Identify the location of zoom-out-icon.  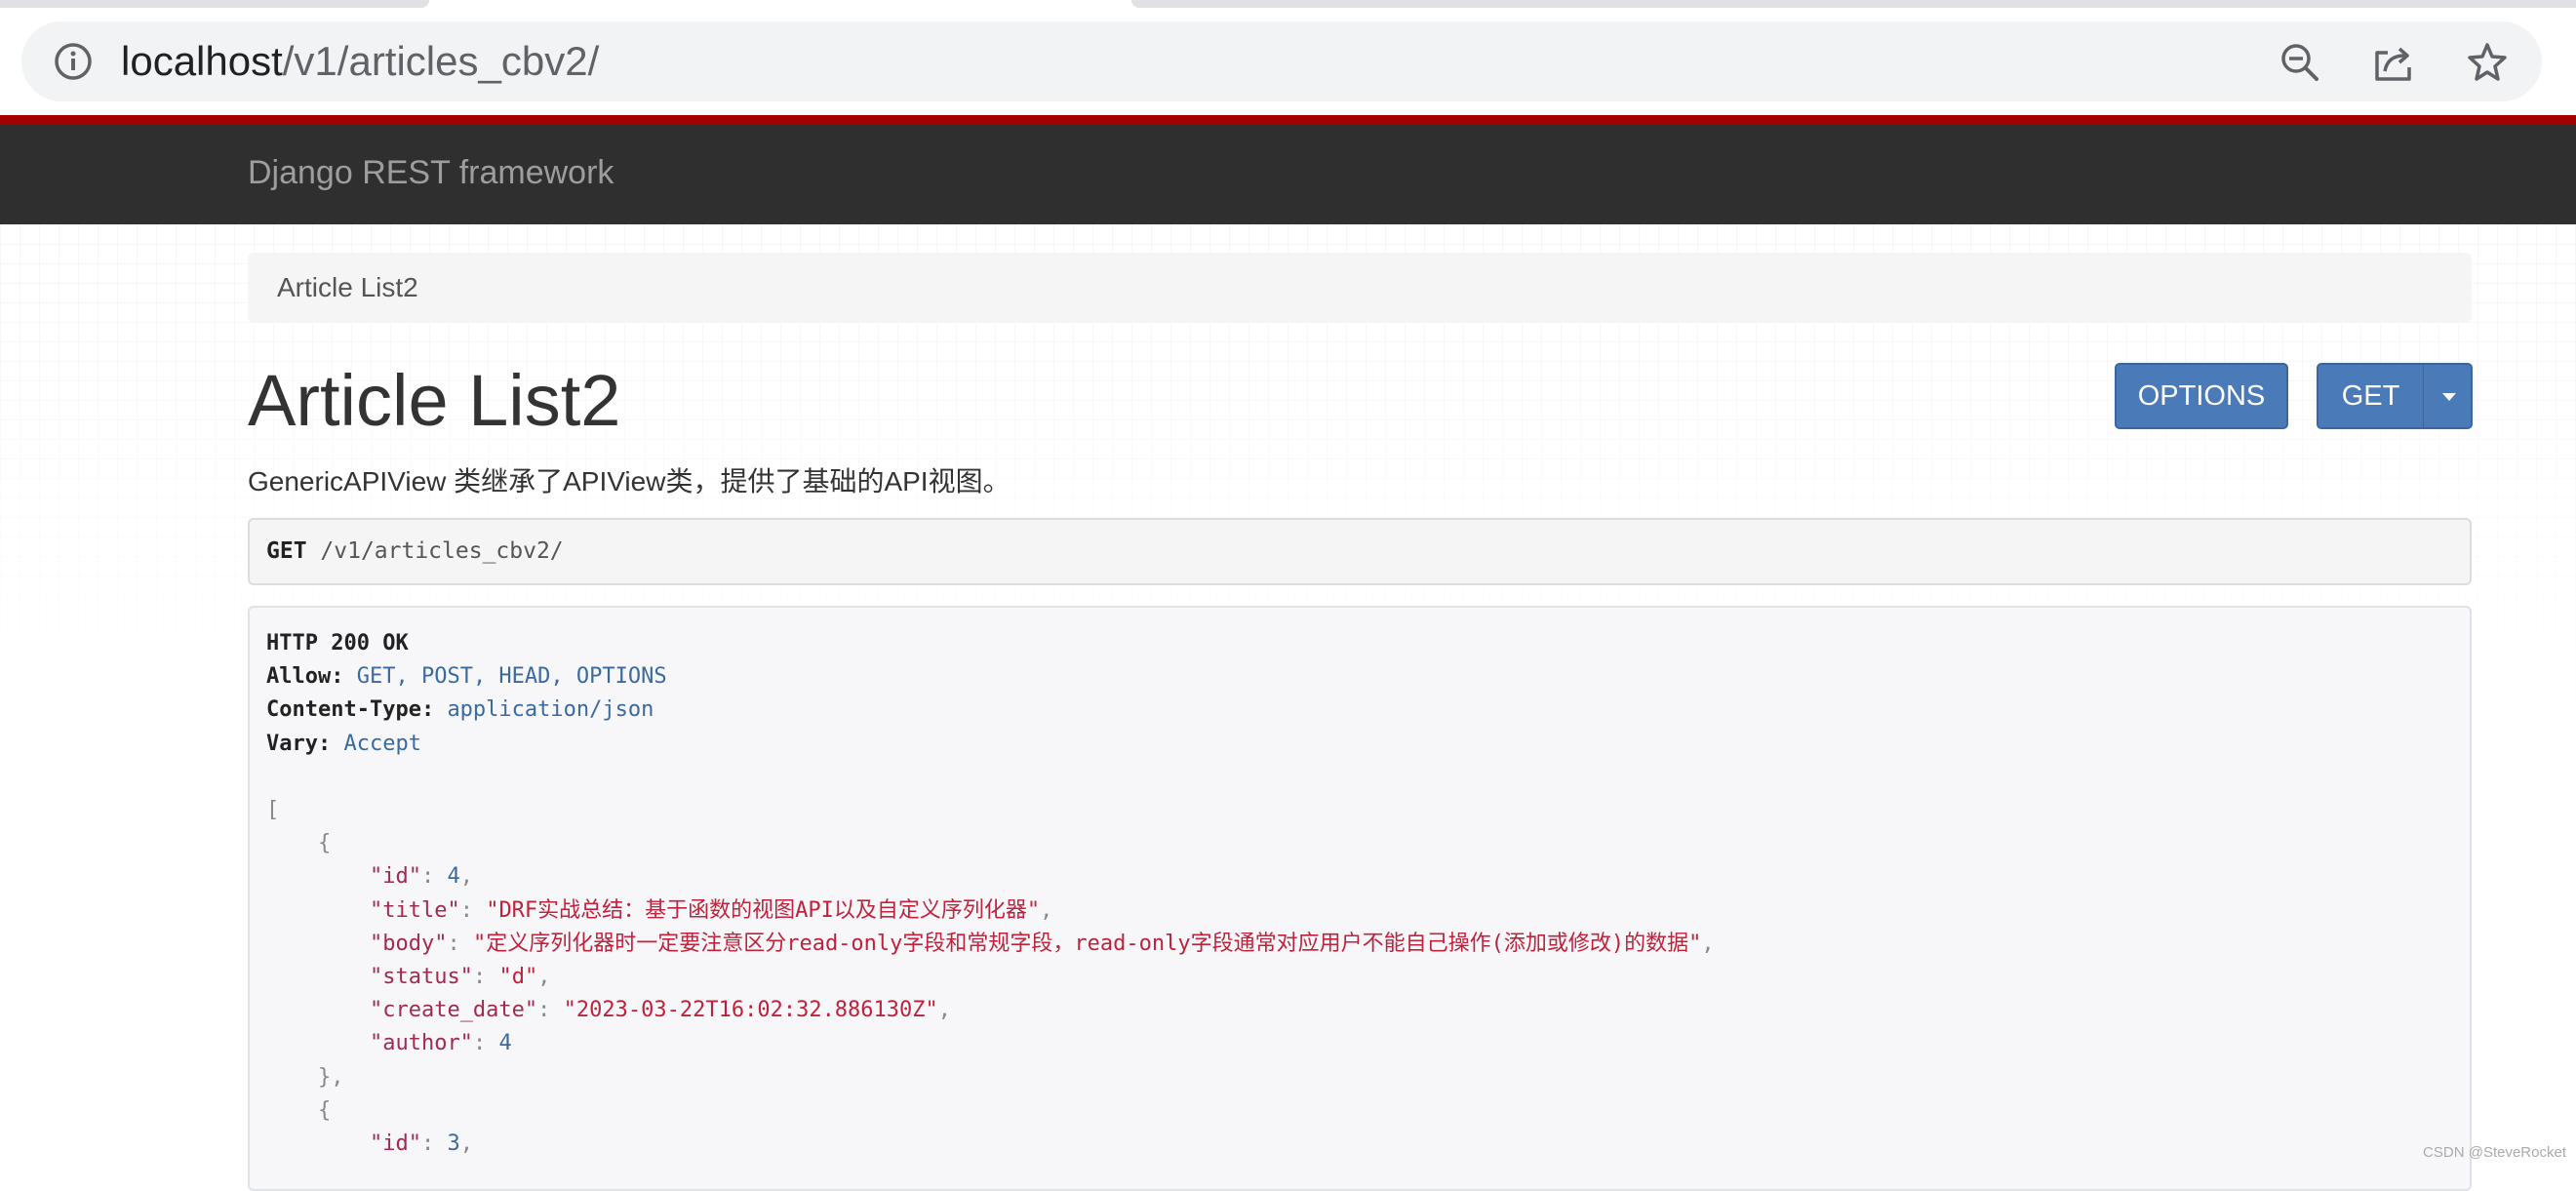
(2300, 62).